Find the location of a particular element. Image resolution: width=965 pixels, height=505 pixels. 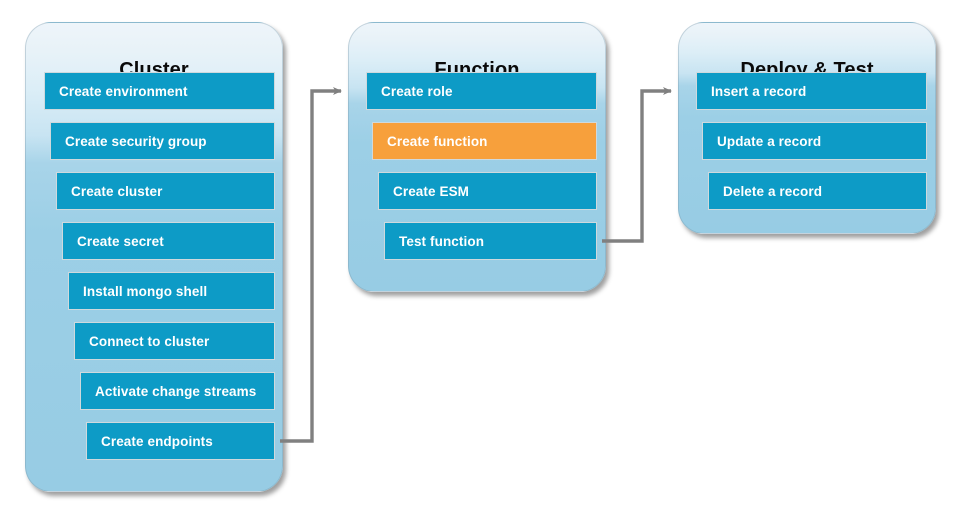

step-label: Test function is located at coordinates (442, 241).